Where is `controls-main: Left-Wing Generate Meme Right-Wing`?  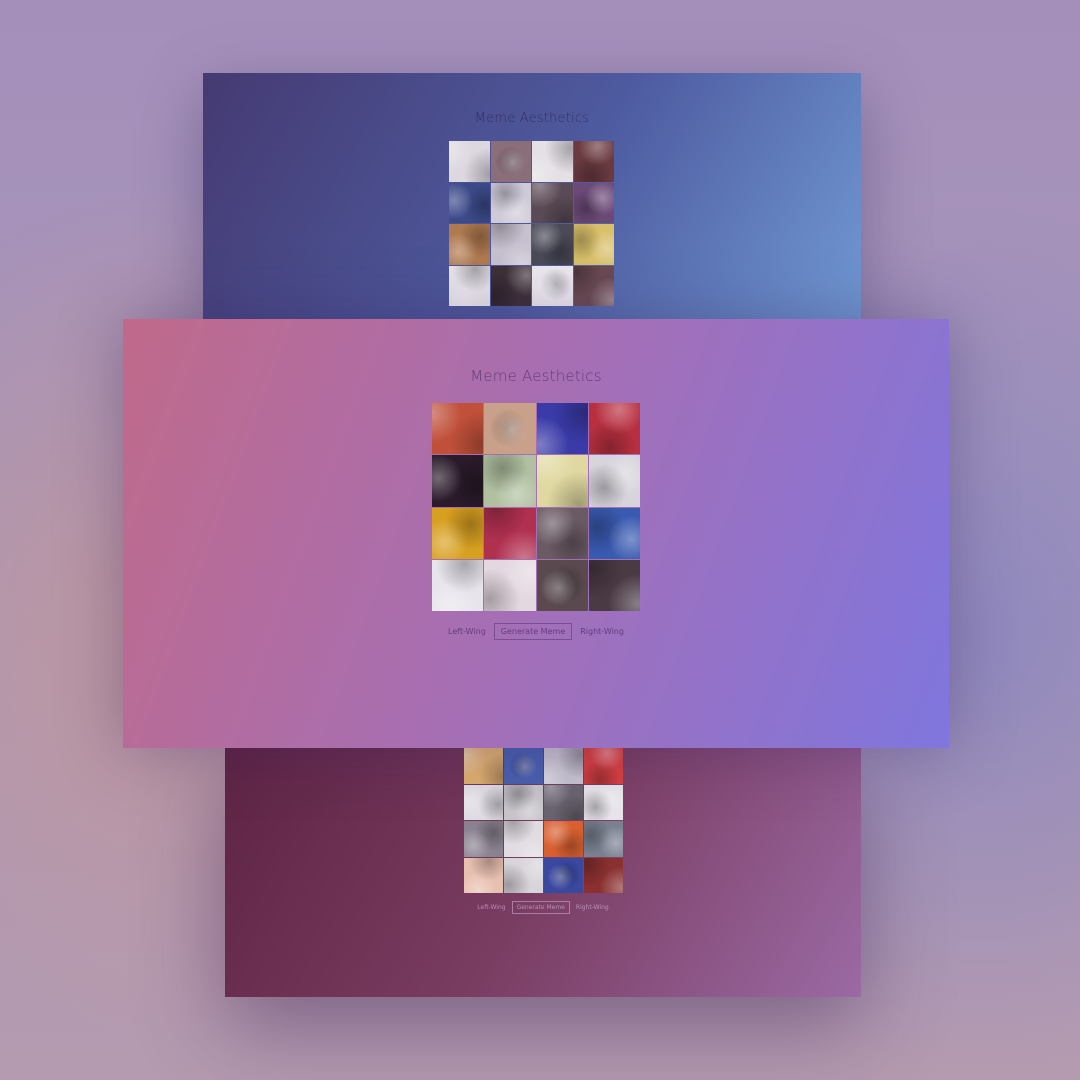 controls-main: Left-Wing Generate Meme Right-Wing is located at coordinates (536, 631).